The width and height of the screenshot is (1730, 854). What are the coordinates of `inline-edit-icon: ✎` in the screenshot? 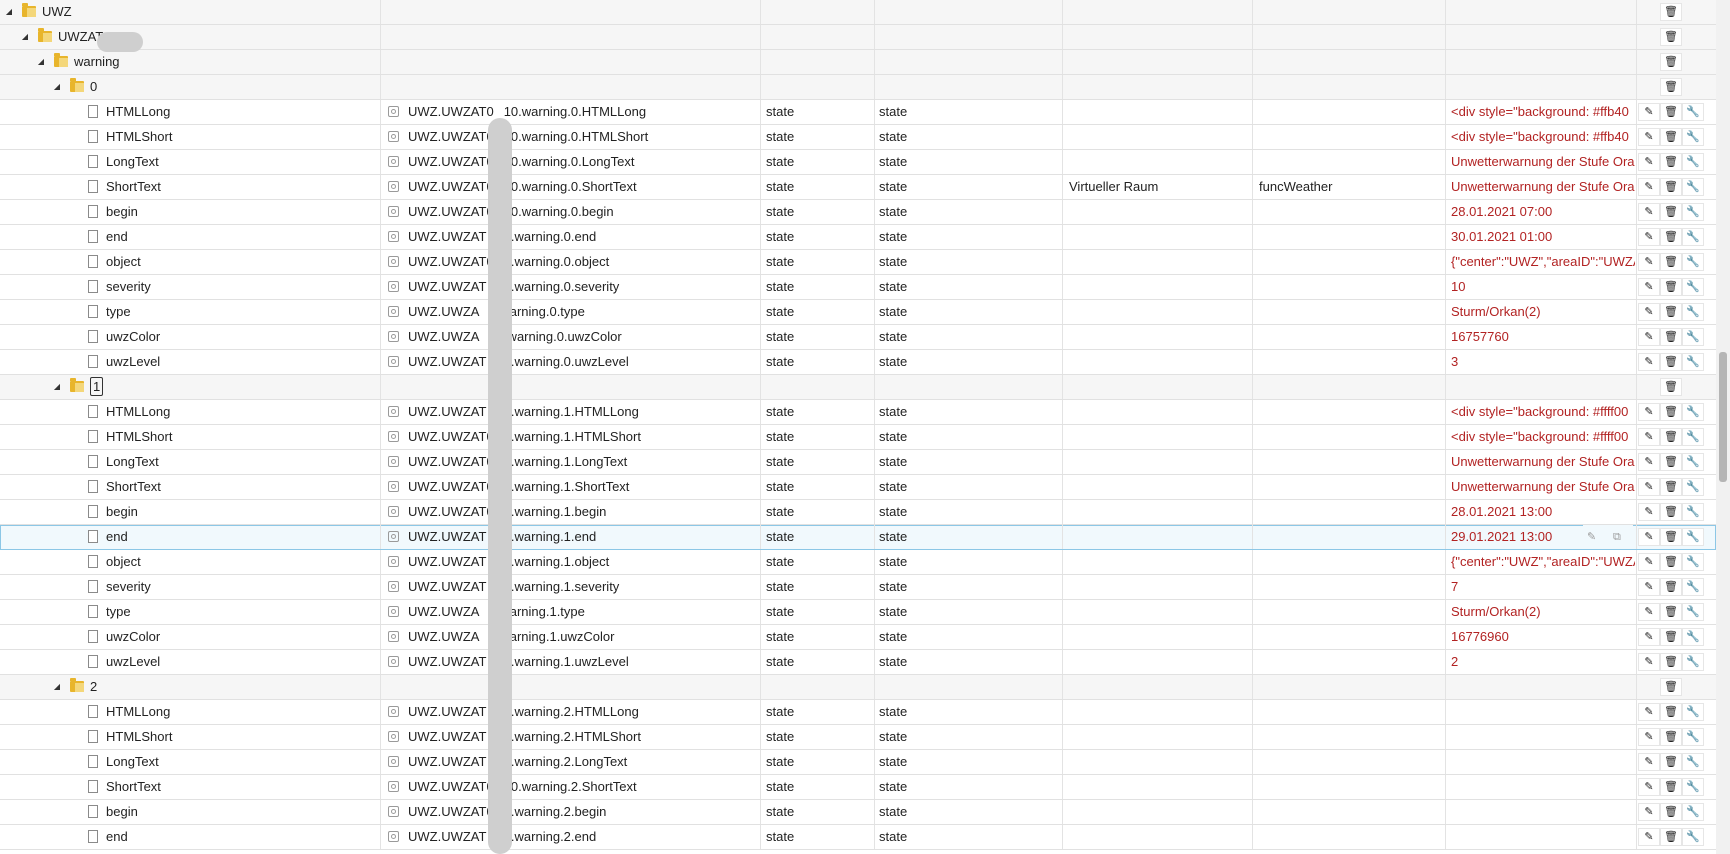 It's located at (1591, 537).